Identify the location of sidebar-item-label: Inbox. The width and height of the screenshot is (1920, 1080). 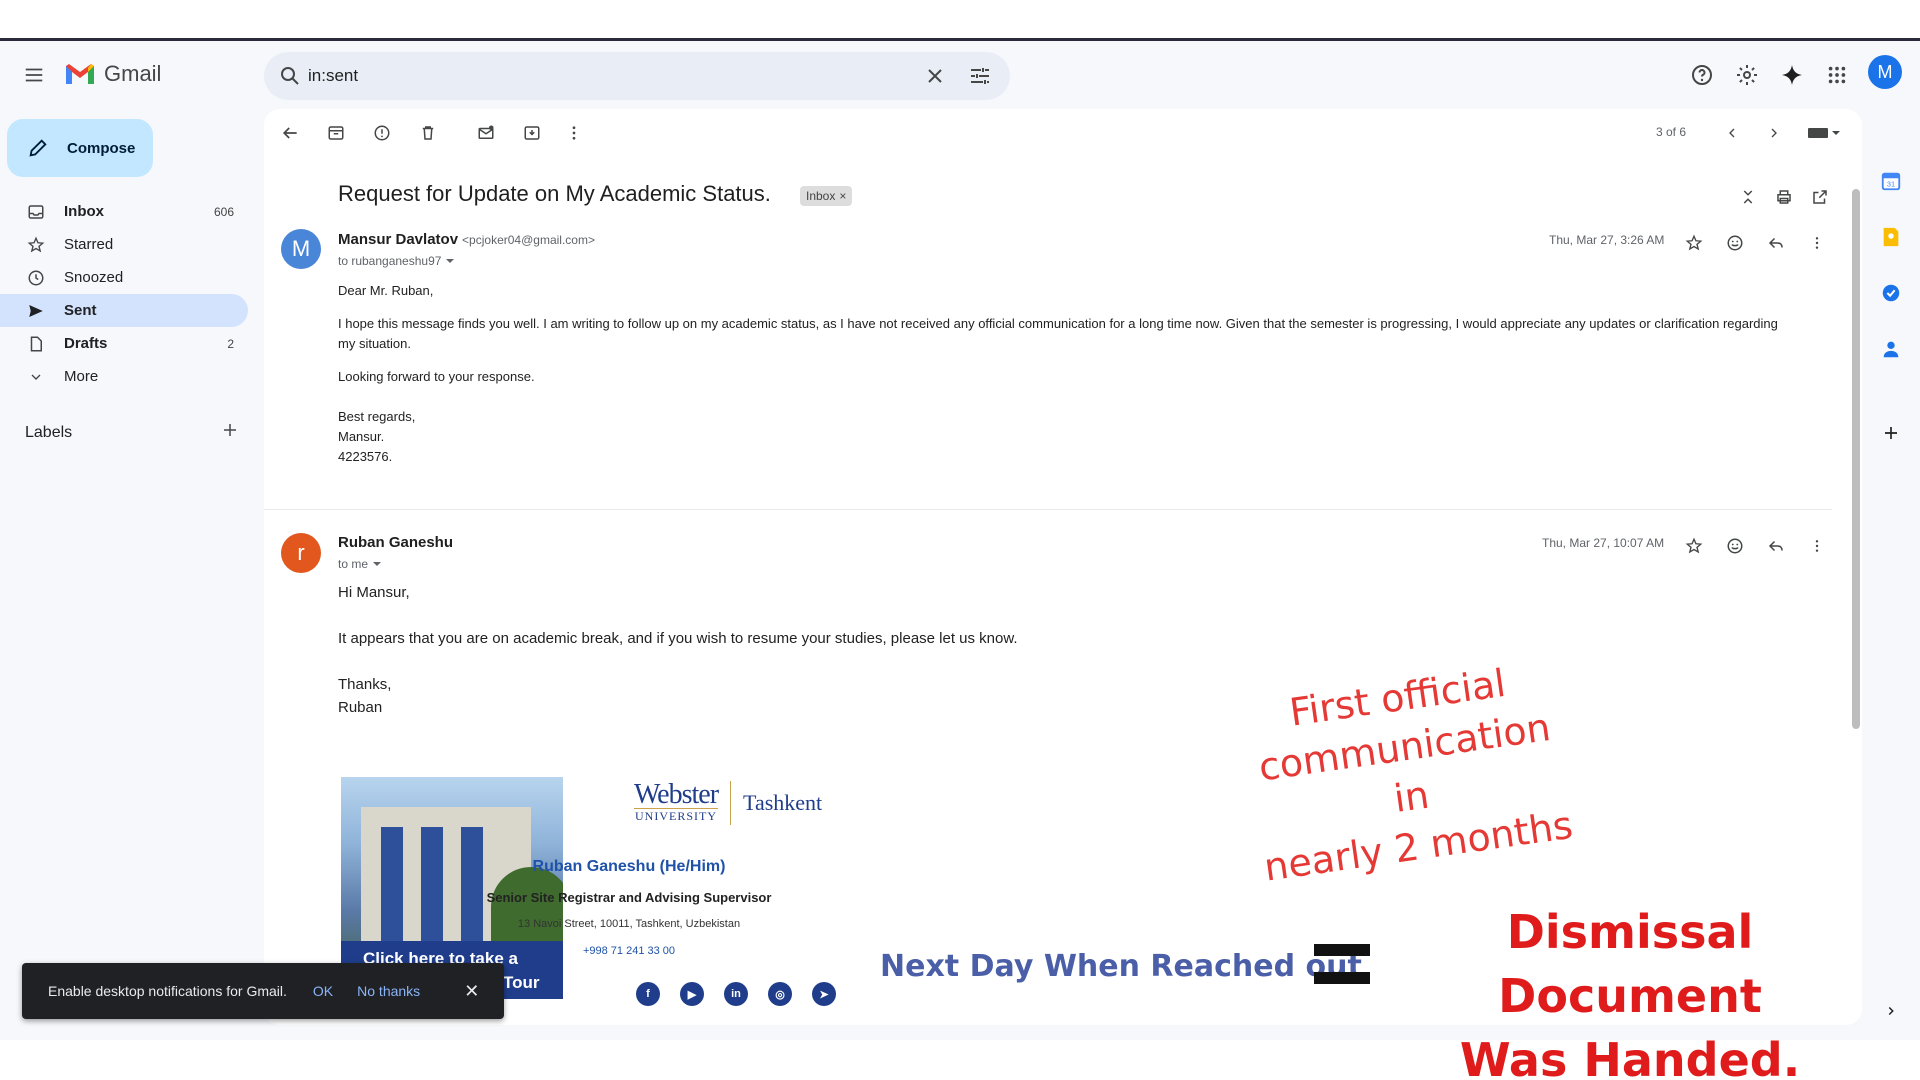
(84, 211).